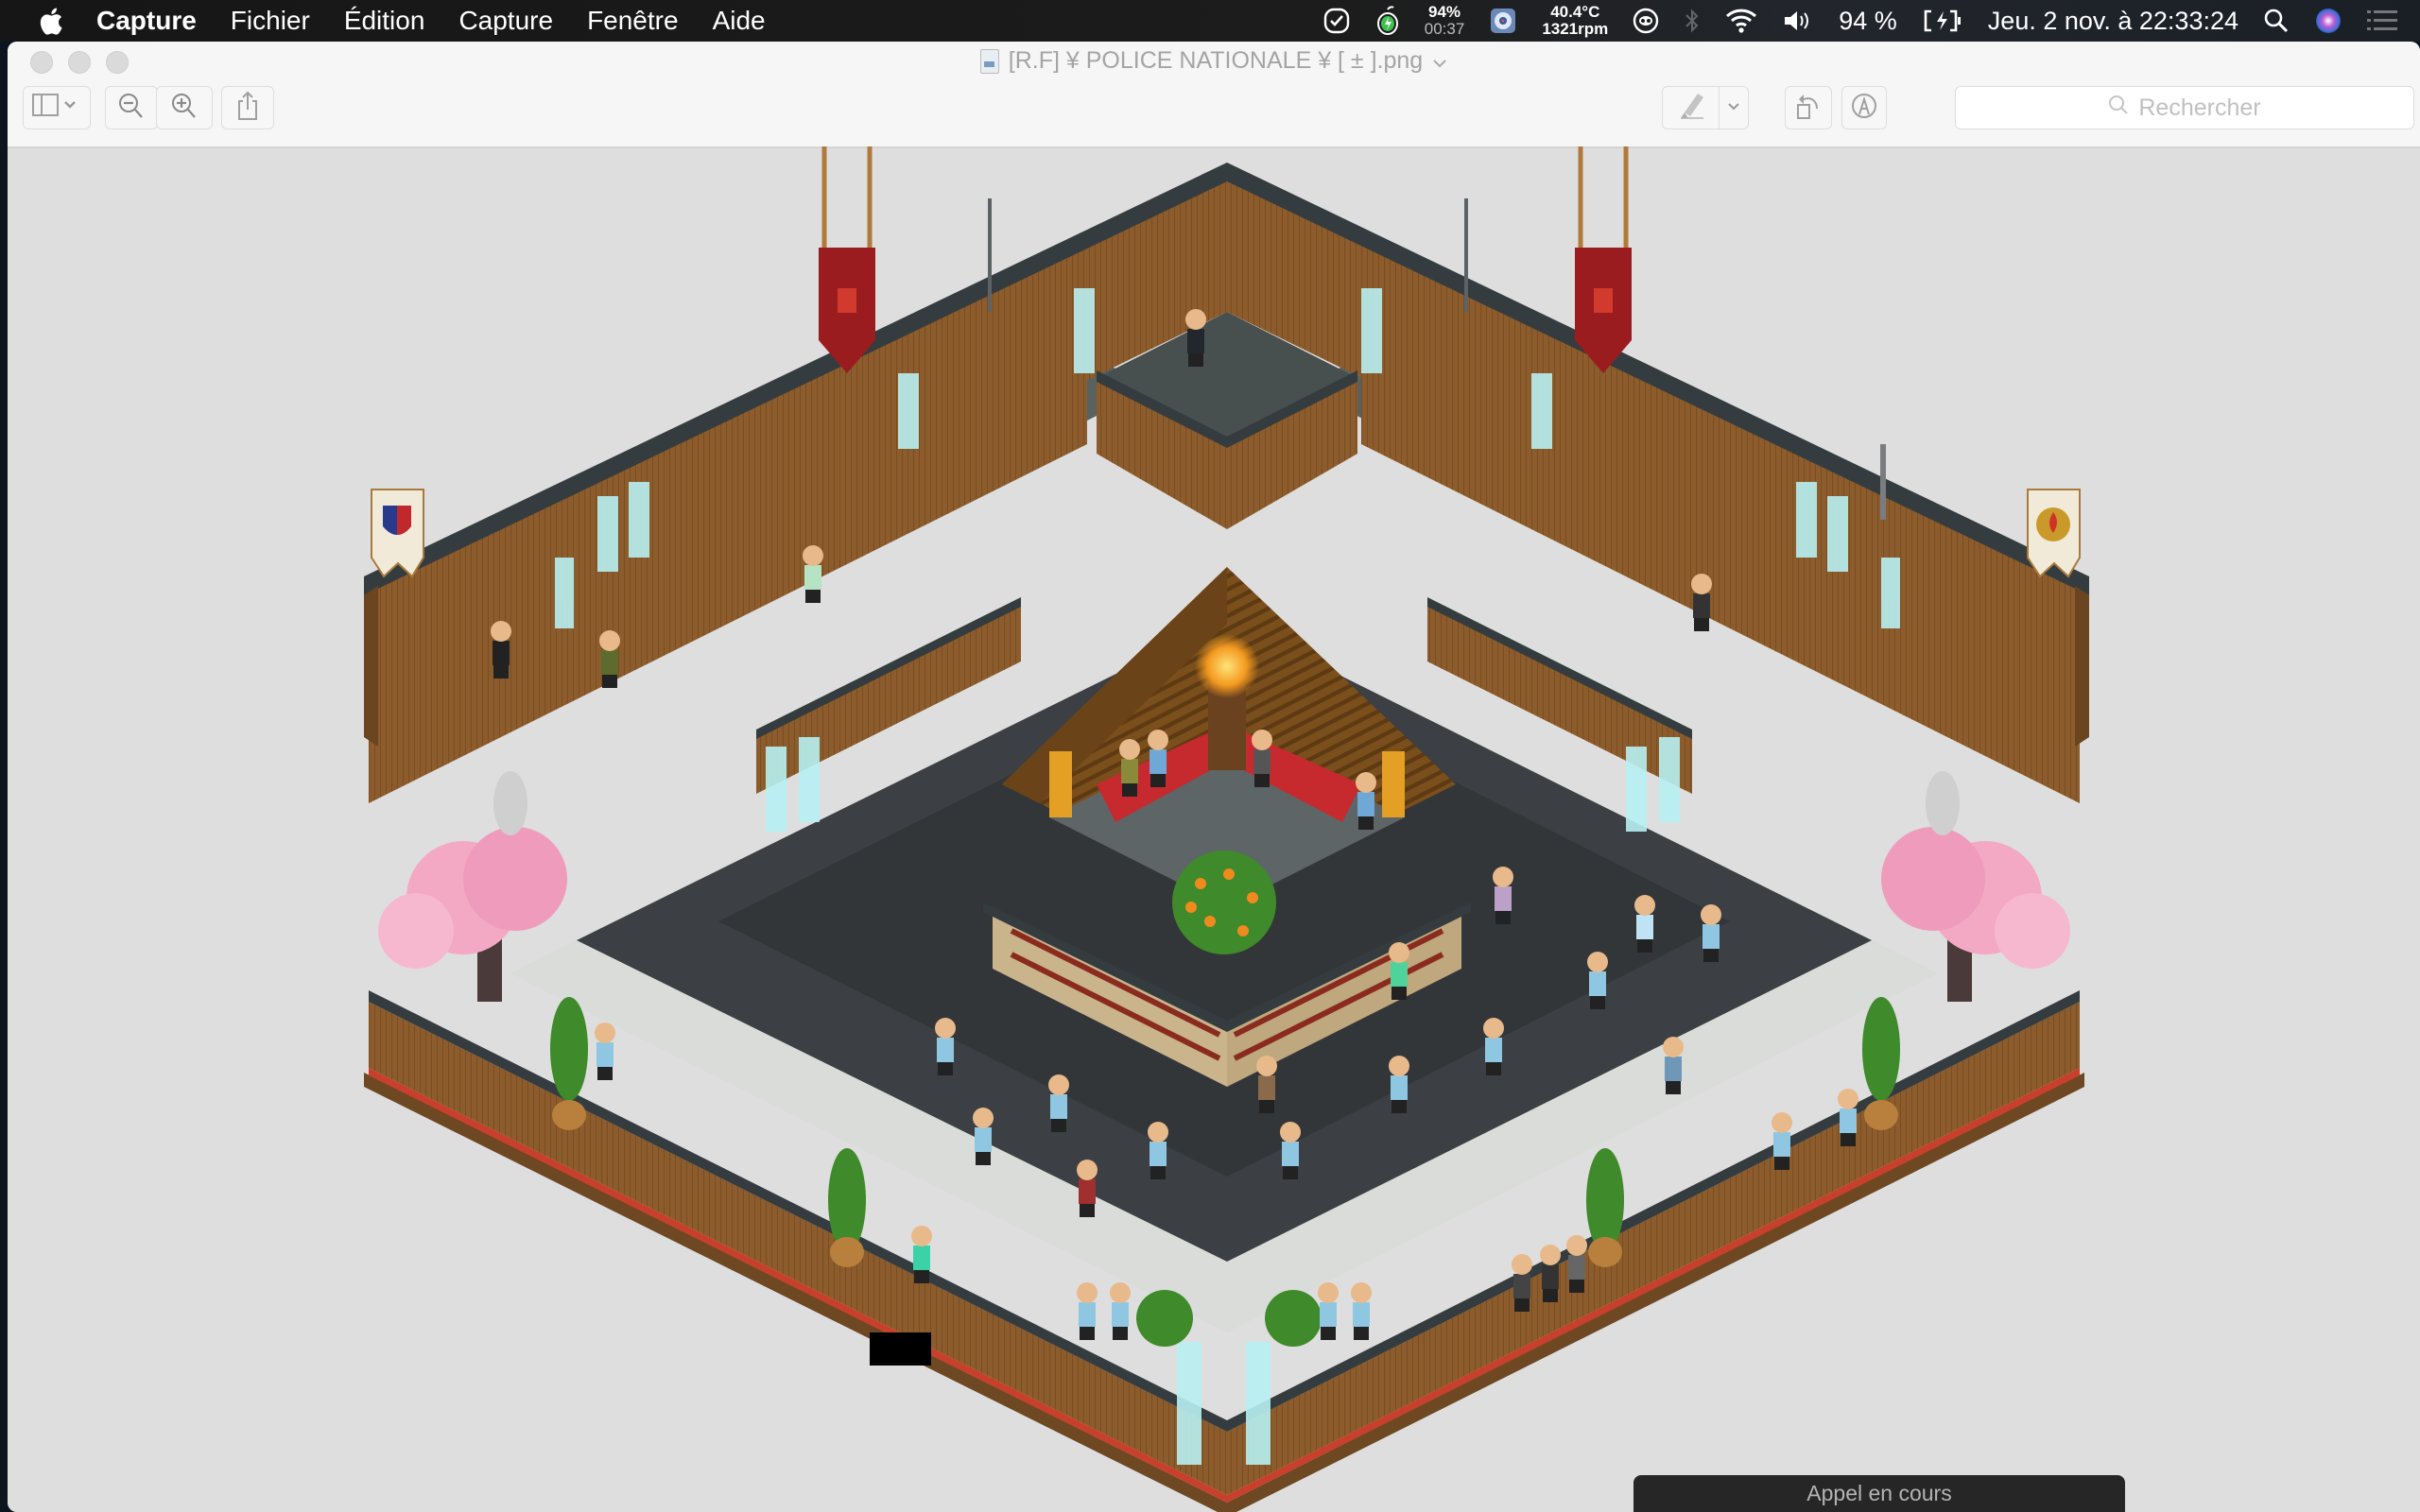 The height and width of the screenshot is (1512, 2420). What do you see at coordinates (1336, 21) in the screenshot?
I see `check-circle-icon` at bounding box center [1336, 21].